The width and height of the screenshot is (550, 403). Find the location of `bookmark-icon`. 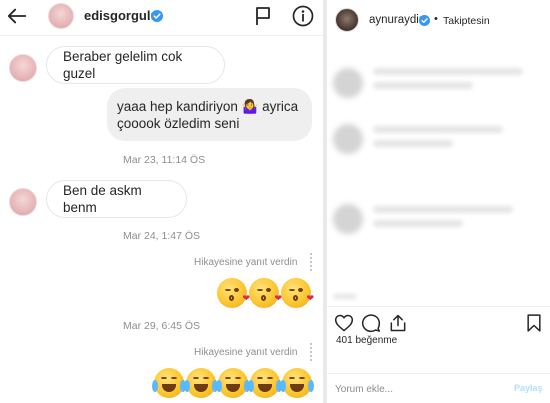

bookmark-icon is located at coordinates (534, 323).